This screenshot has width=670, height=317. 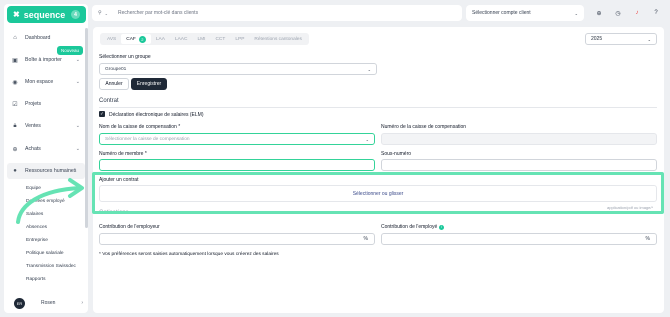 What do you see at coordinates (50, 201) in the screenshot?
I see `pointer-arrow-icon` at bounding box center [50, 201].